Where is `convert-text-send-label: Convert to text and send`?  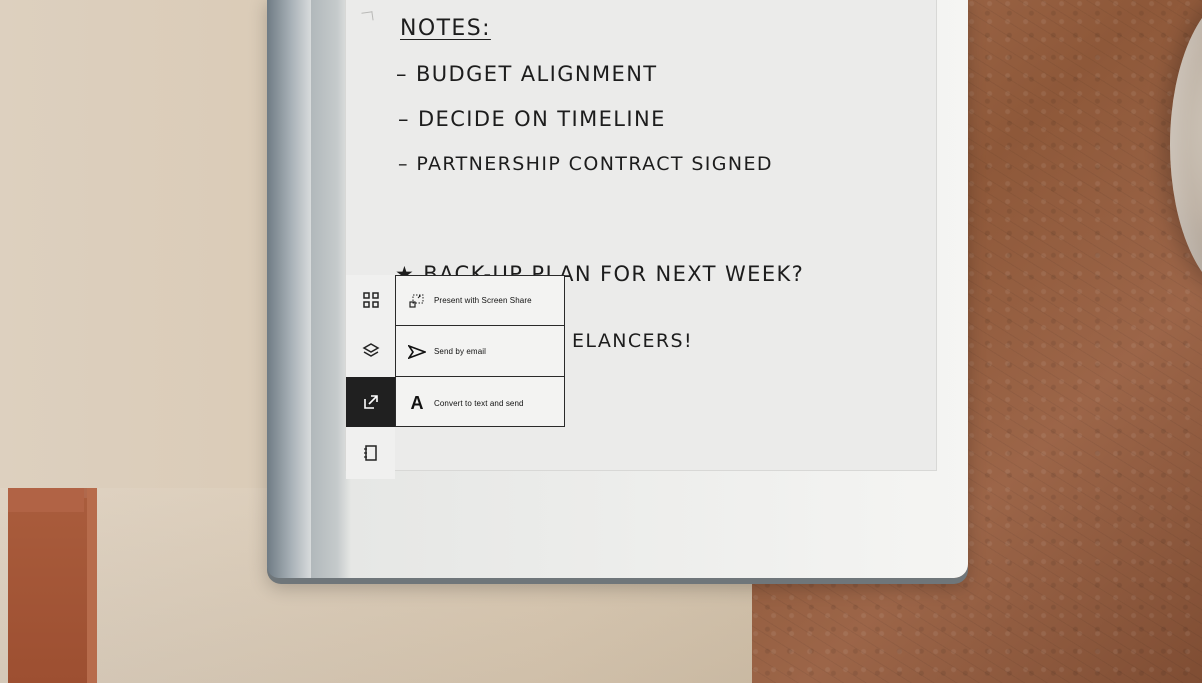 convert-text-send-label: Convert to text and send is located at coordinates (479, 403).